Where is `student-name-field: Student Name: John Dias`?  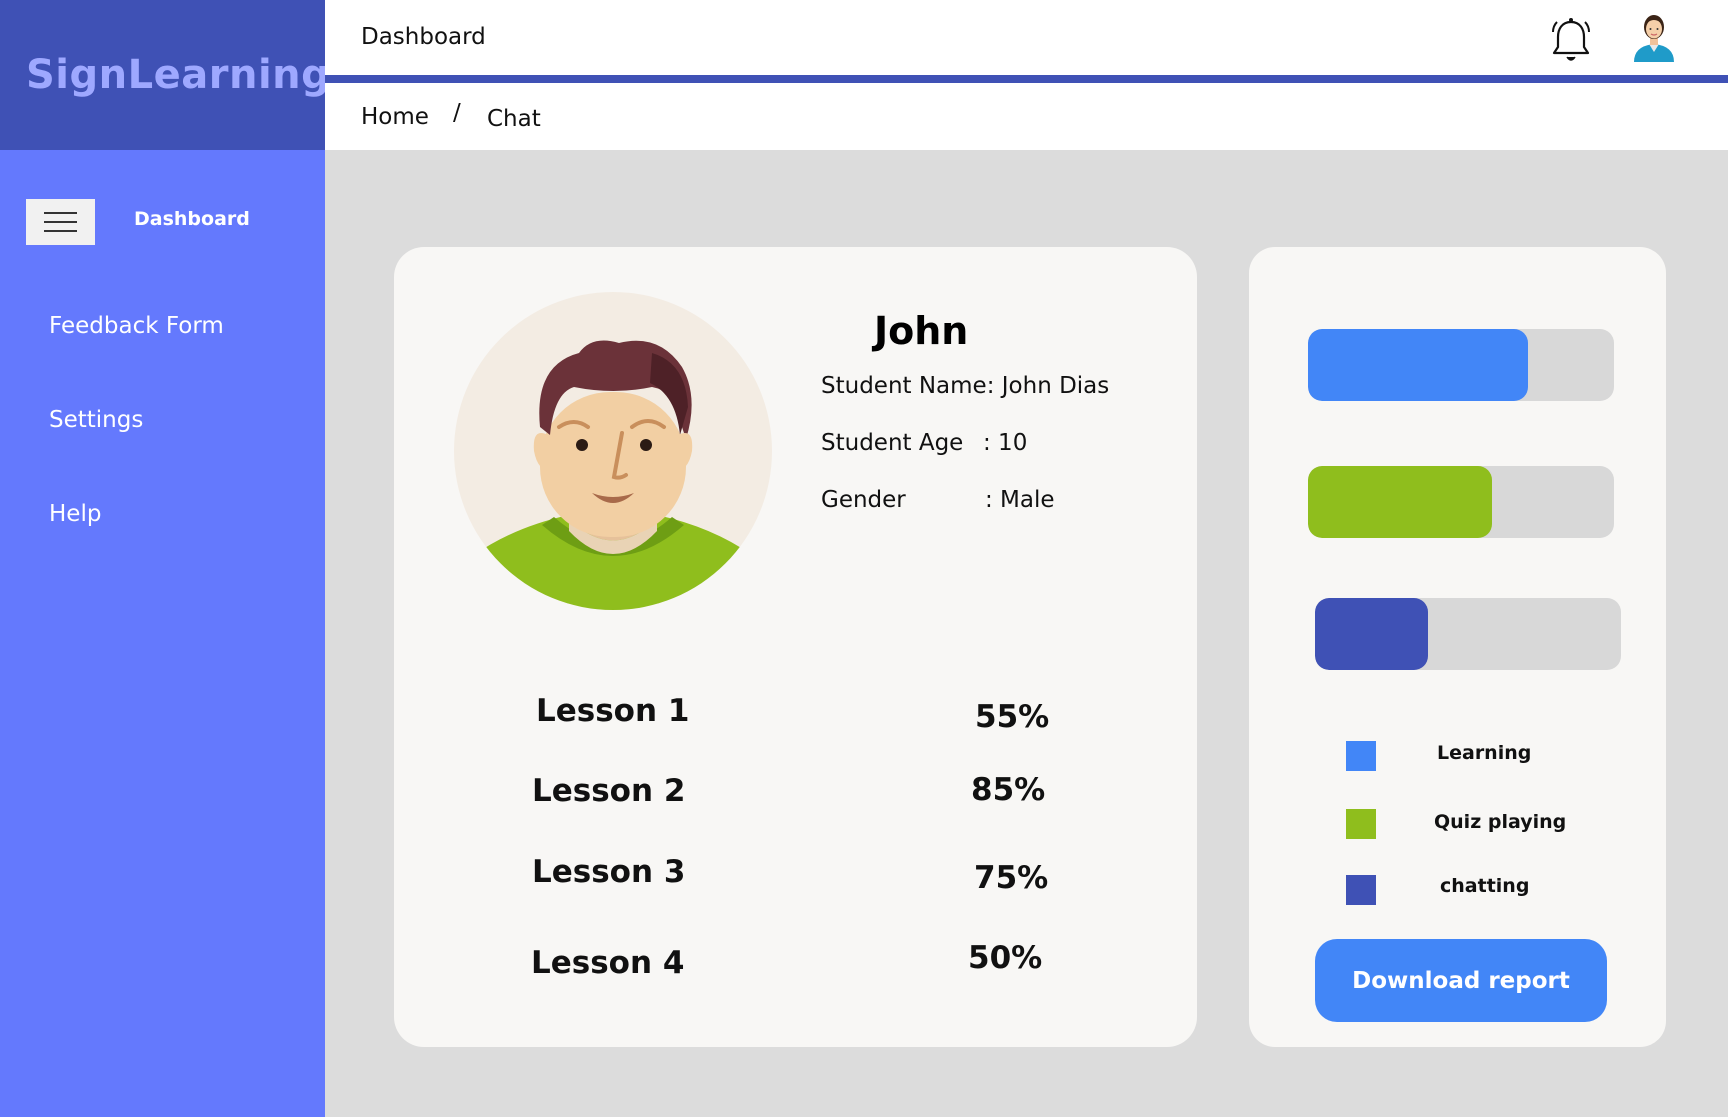
student-name-field: Student Name: John Dias is located at coordinates (965, 386).